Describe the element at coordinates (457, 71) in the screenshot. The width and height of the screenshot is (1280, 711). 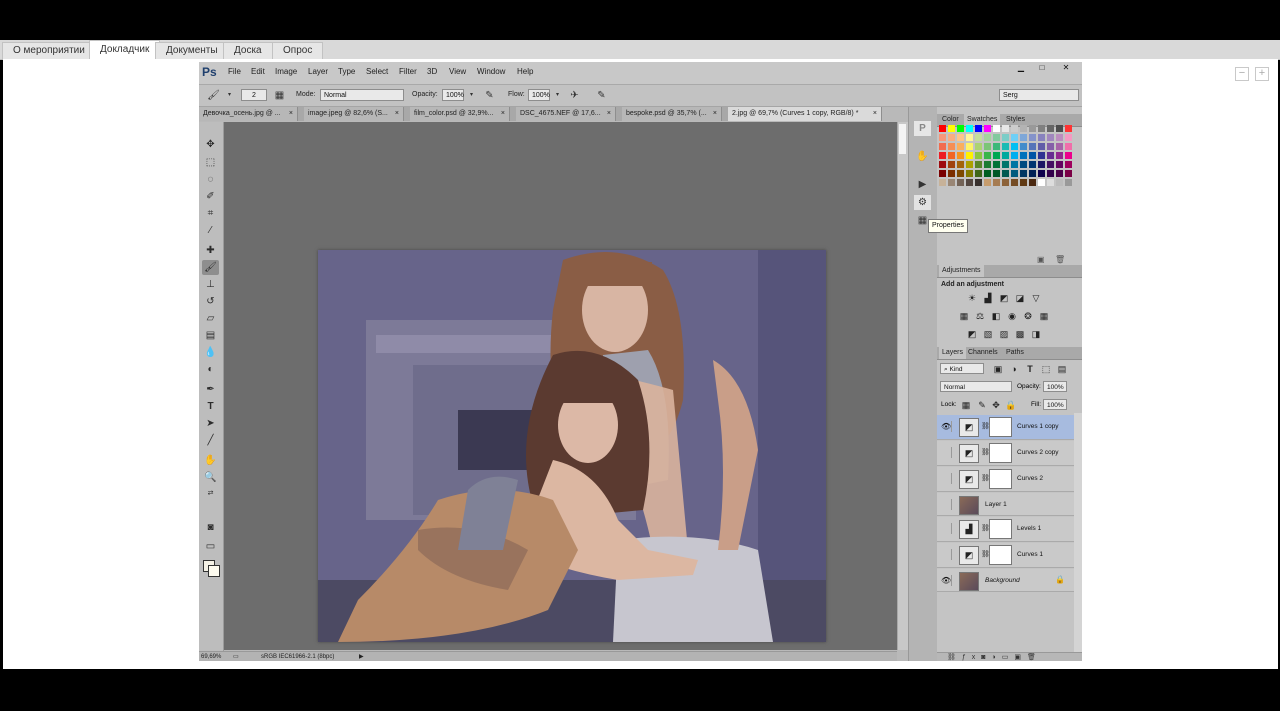
I see `menu-view: View` at that location.